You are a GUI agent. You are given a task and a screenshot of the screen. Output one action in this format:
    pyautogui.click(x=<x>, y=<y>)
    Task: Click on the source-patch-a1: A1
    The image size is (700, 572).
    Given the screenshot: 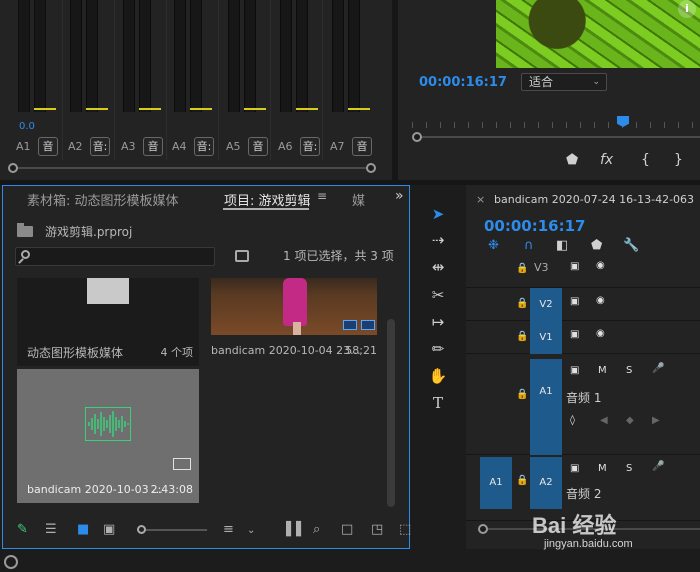 What is the action you would take?
    pyautogui.click(x=496, y=483)
    